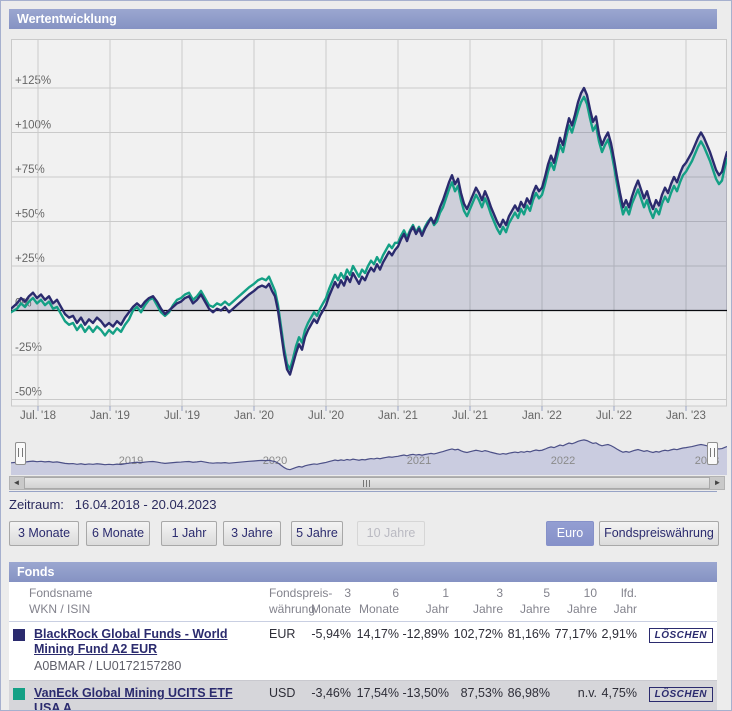 The width and height of the screenshot is (732, 711). I want to click on value-5-jahre: 86,98%, so click(528, 693).